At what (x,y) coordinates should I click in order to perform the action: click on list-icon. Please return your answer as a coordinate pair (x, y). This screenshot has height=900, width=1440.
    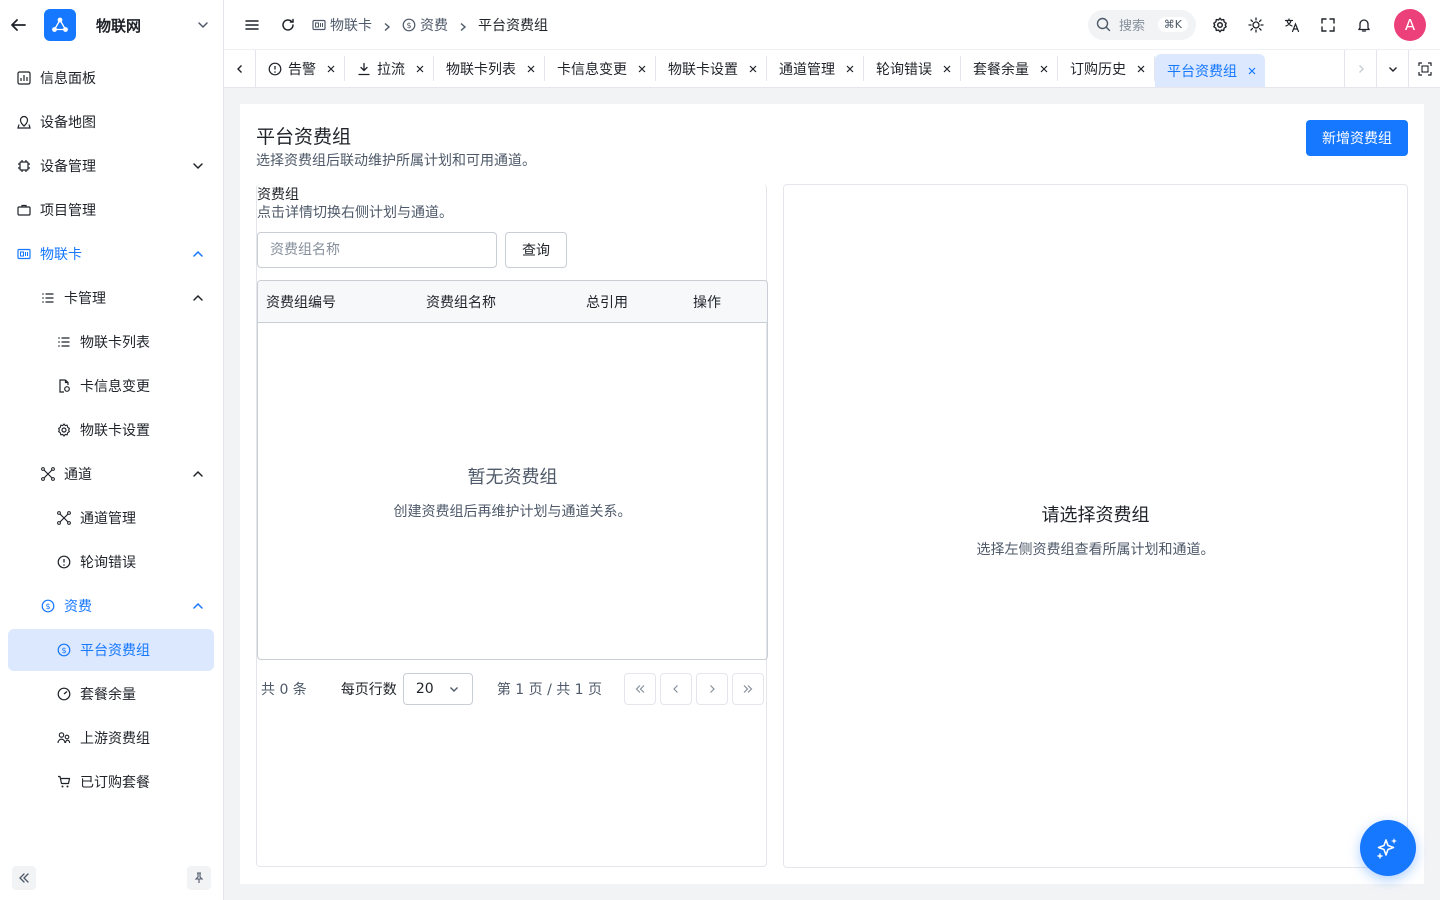
    Looking at the image, I should click on (48, 298).